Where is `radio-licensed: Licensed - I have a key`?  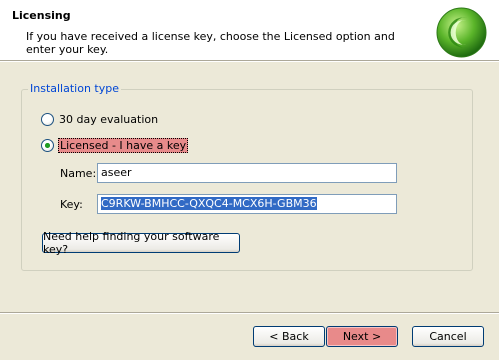
radio-licensed: Licensed - I have a key is located at coordinates (115, 145).